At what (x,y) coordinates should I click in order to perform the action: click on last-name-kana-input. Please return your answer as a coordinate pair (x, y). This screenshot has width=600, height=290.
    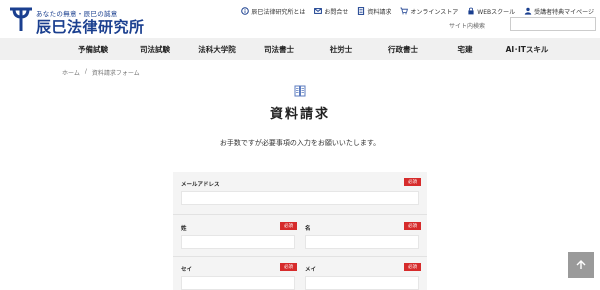
    Looking at the image, I should click on (238, 283).